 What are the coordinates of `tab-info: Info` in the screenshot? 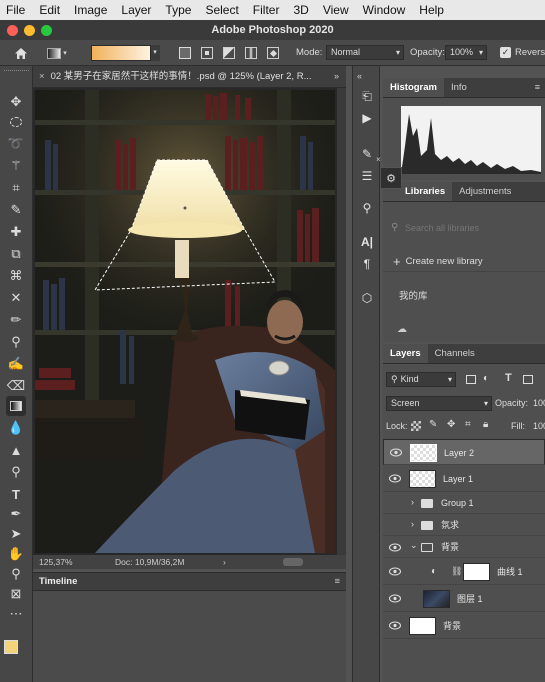 It's located at (459, 87).